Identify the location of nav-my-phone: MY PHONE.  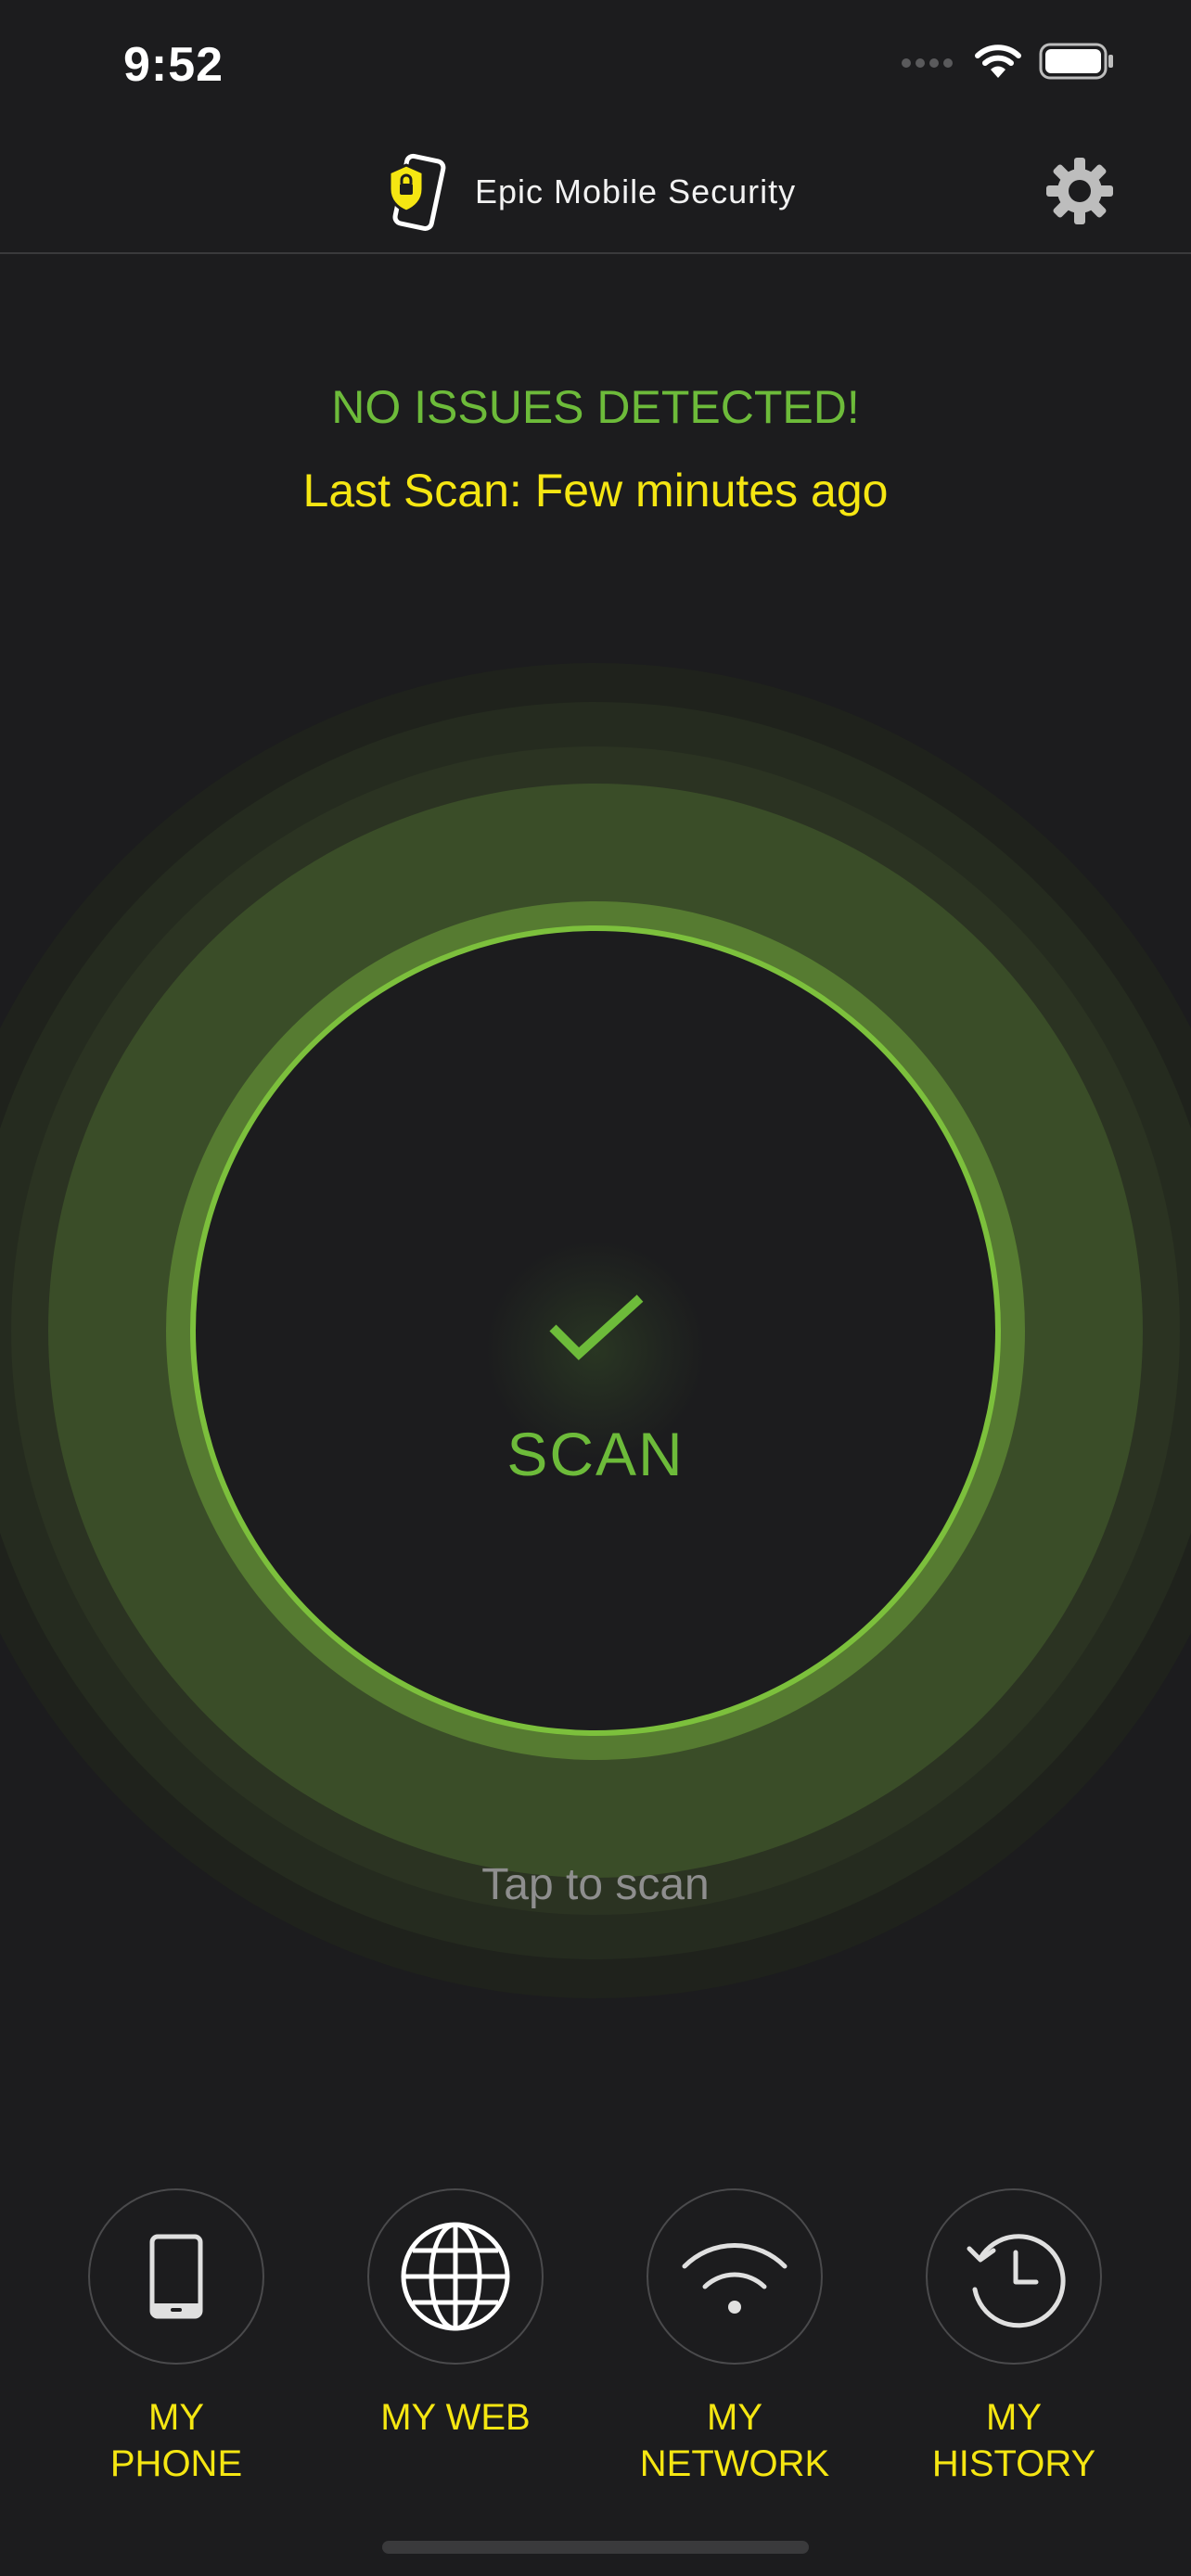
(177, 2338).